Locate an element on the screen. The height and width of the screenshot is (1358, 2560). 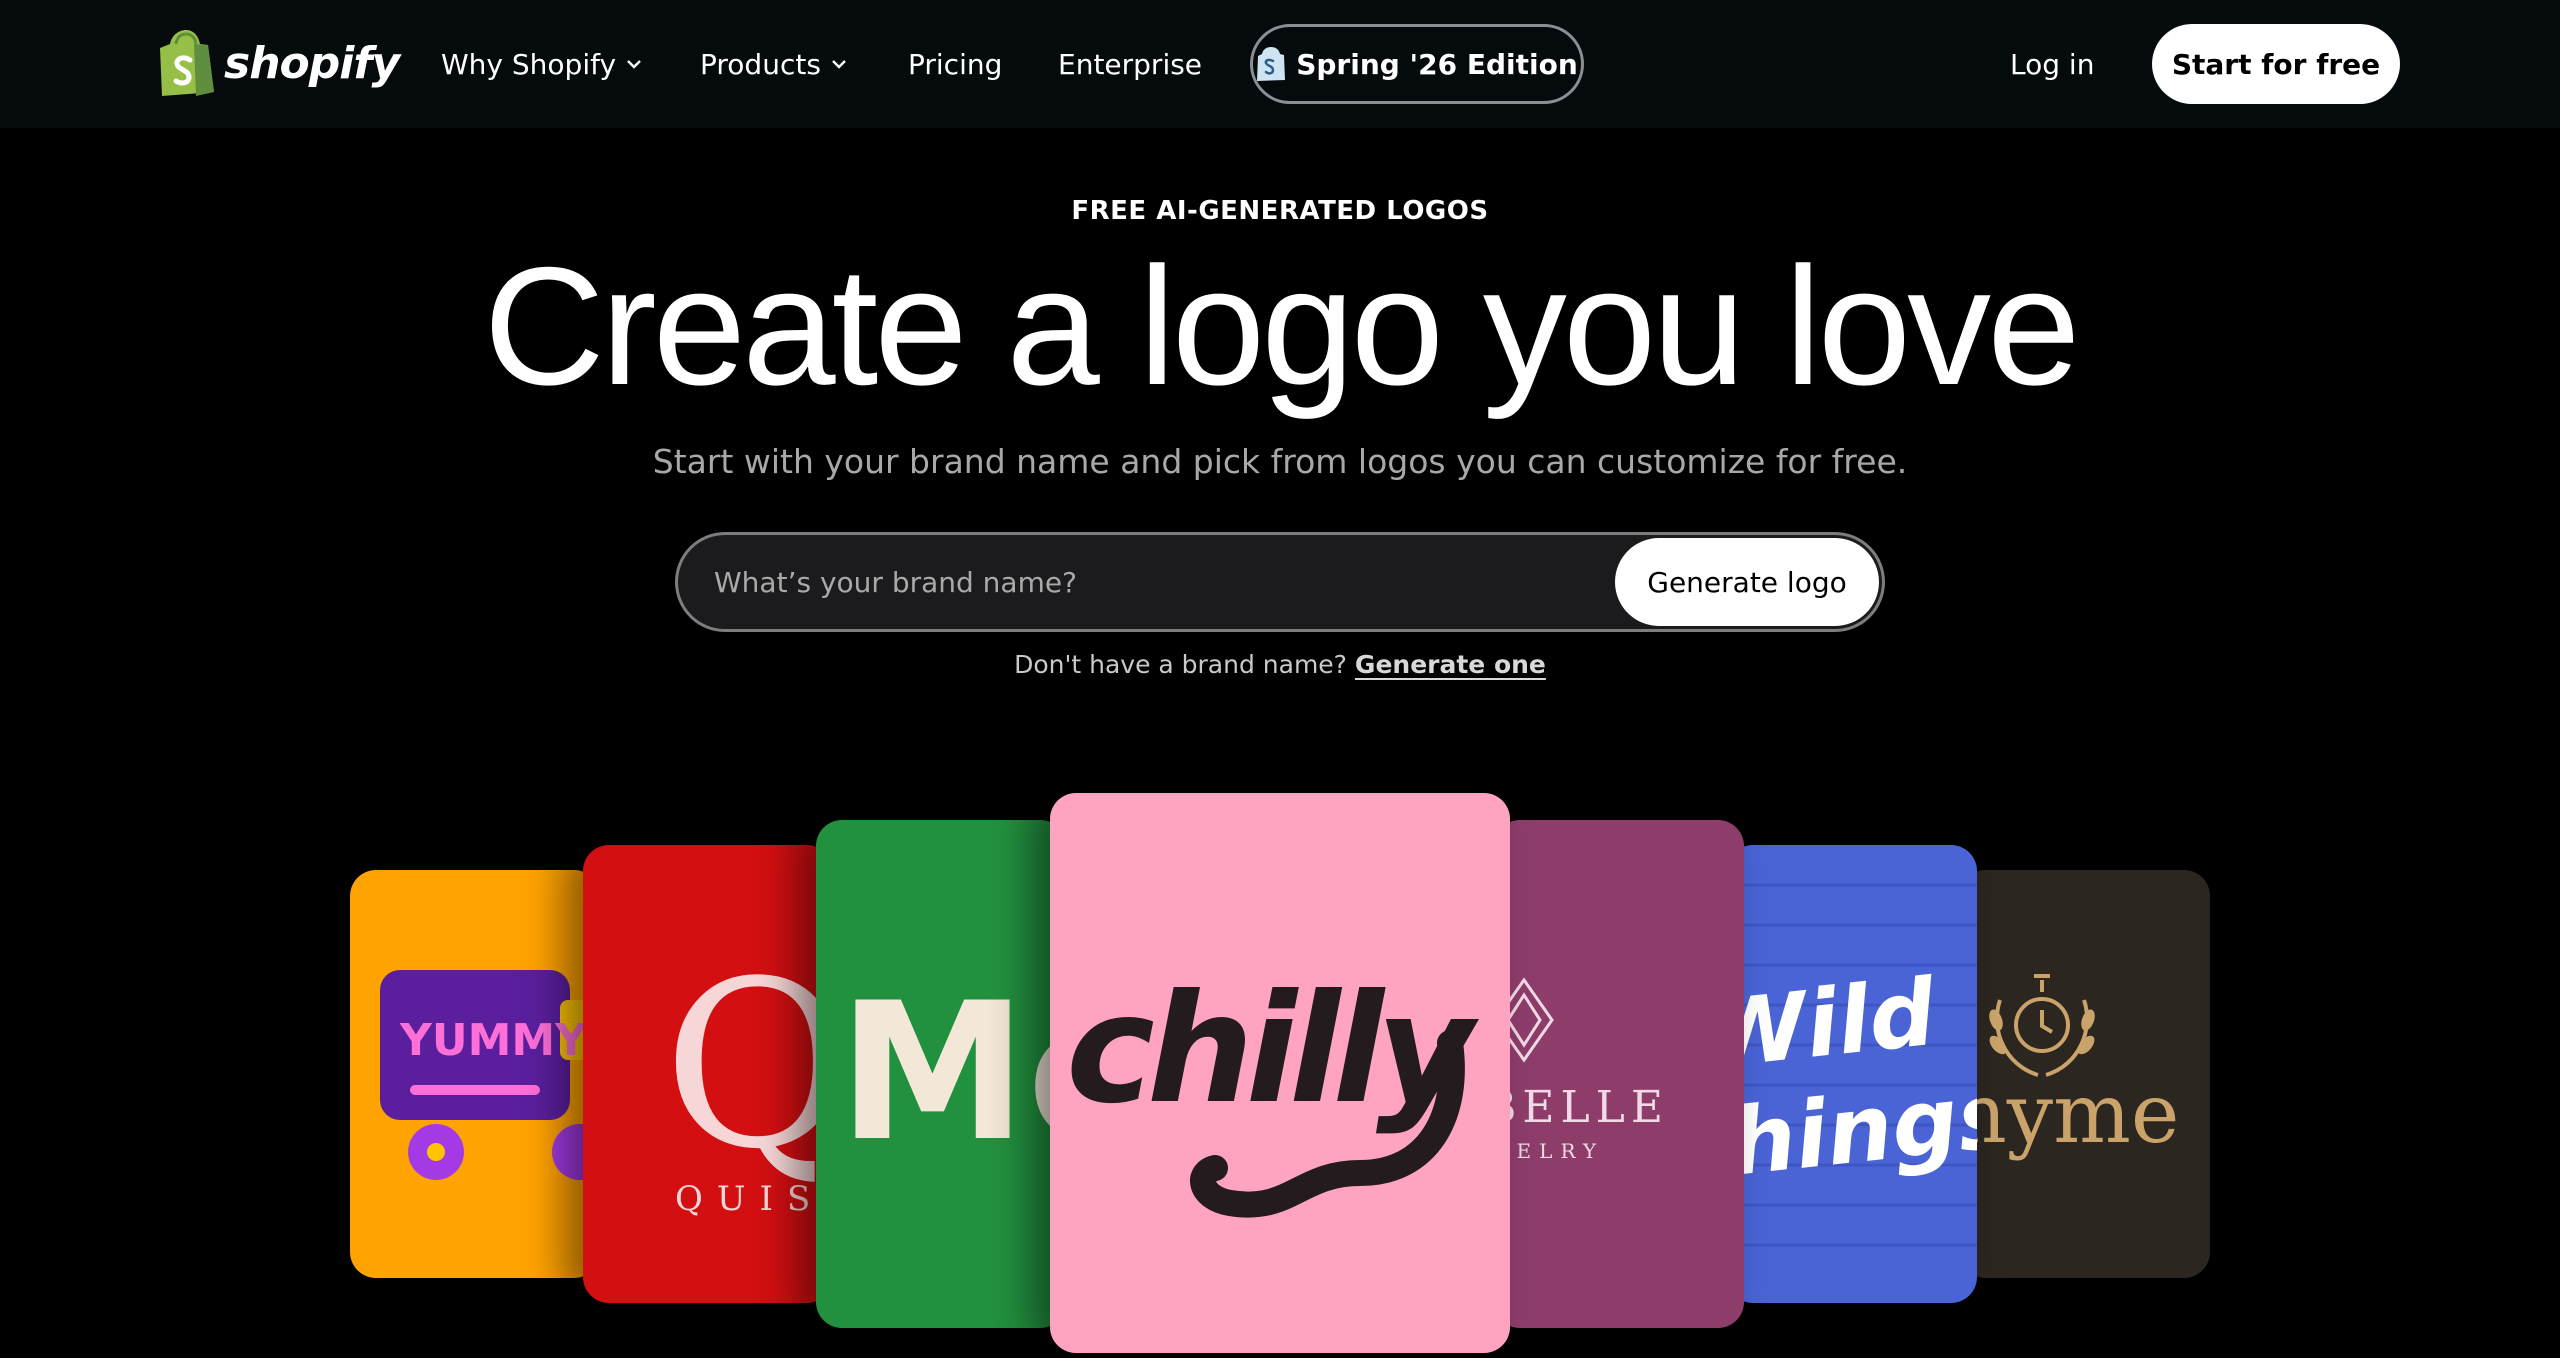
logo-card-mo: Mo is located at coordinates (941, 1074).